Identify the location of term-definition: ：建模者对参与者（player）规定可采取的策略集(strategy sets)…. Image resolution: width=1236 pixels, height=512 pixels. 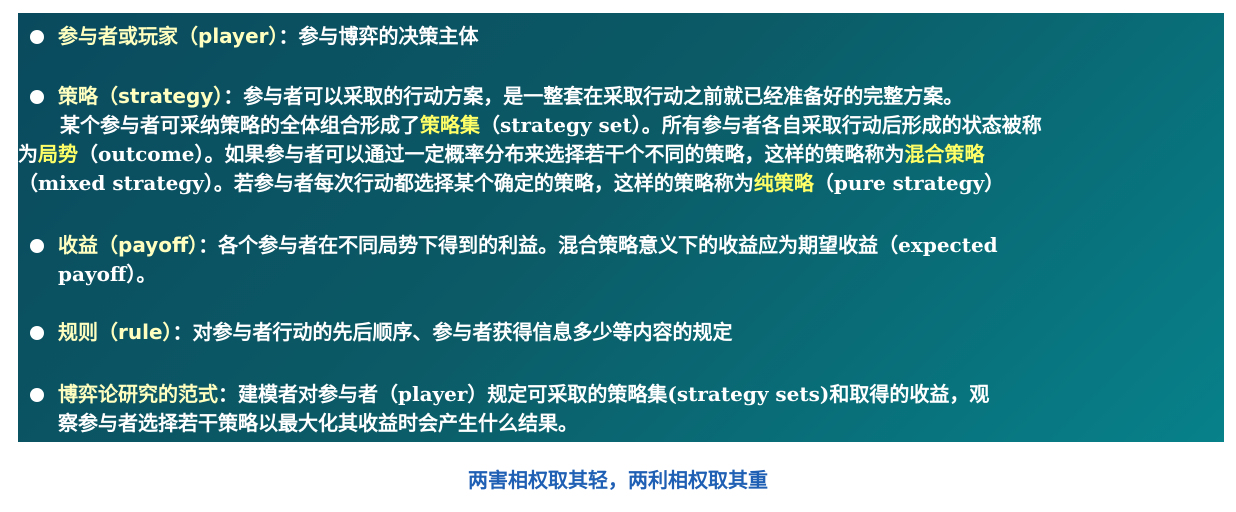
(604, 394).